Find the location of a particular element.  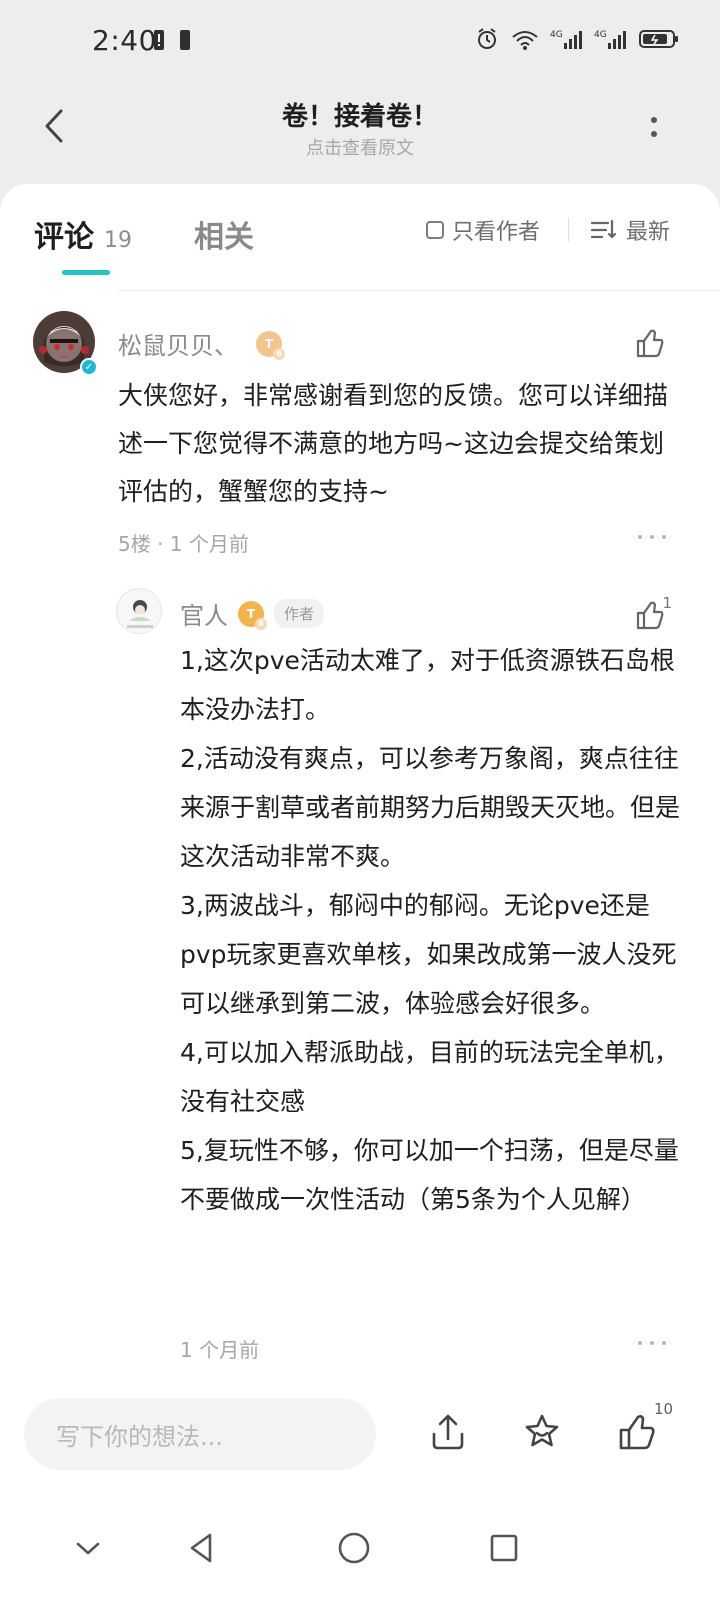

tab-comments-label: 评论 is located at coordinates (64, 237).